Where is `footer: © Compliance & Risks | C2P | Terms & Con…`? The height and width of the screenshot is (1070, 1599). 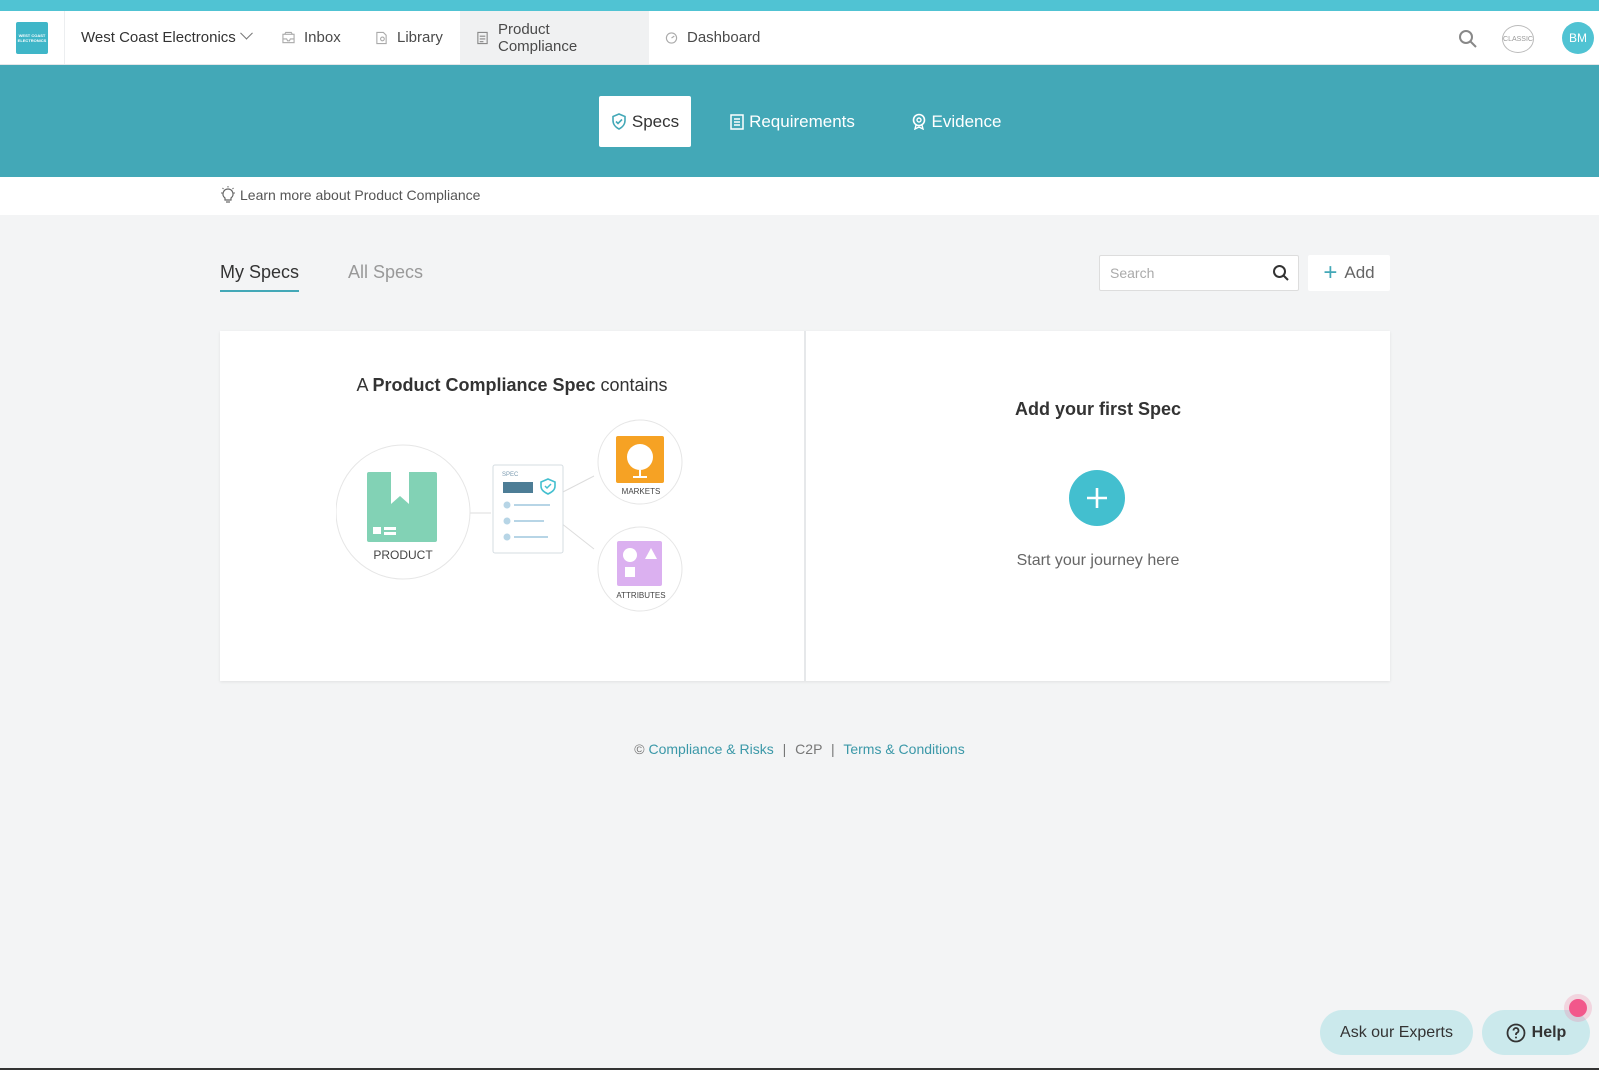
footer: © Compliance & Risks | C2P | Terms & Con… is located at coordinates (799, 749).